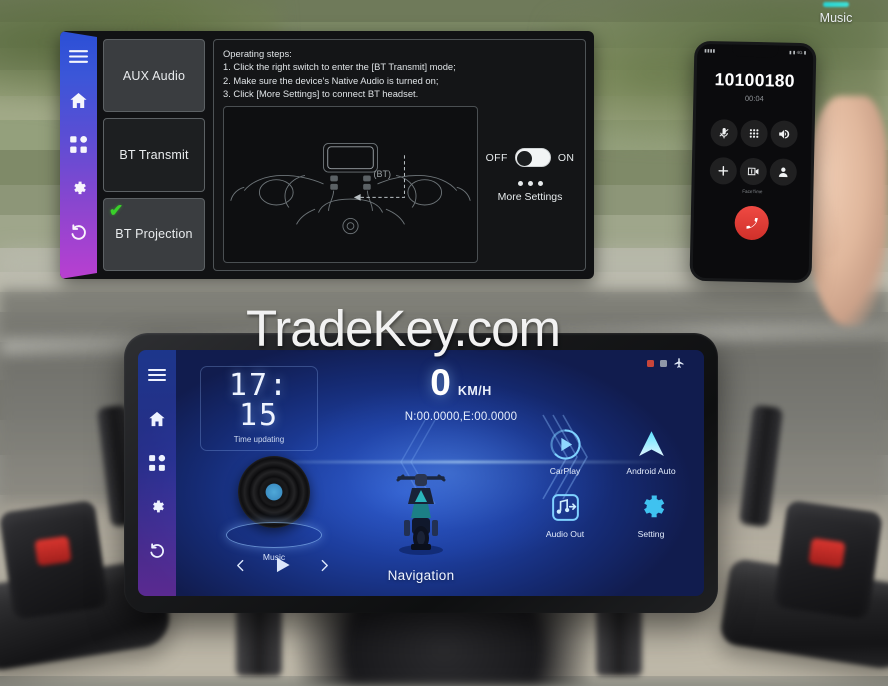 This screenshot has width=888, height=686. I want to click on mode-button-bt-transmit: BT Transmit, so click(154, 155).